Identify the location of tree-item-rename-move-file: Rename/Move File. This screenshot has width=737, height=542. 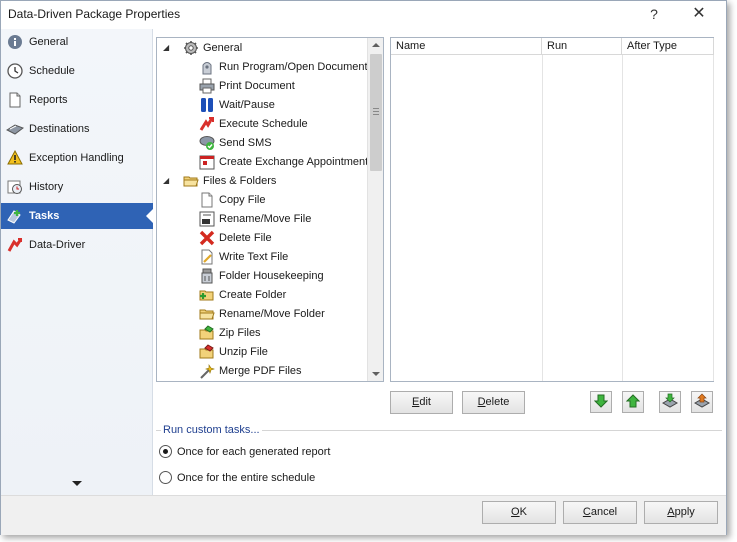
(255, 218).